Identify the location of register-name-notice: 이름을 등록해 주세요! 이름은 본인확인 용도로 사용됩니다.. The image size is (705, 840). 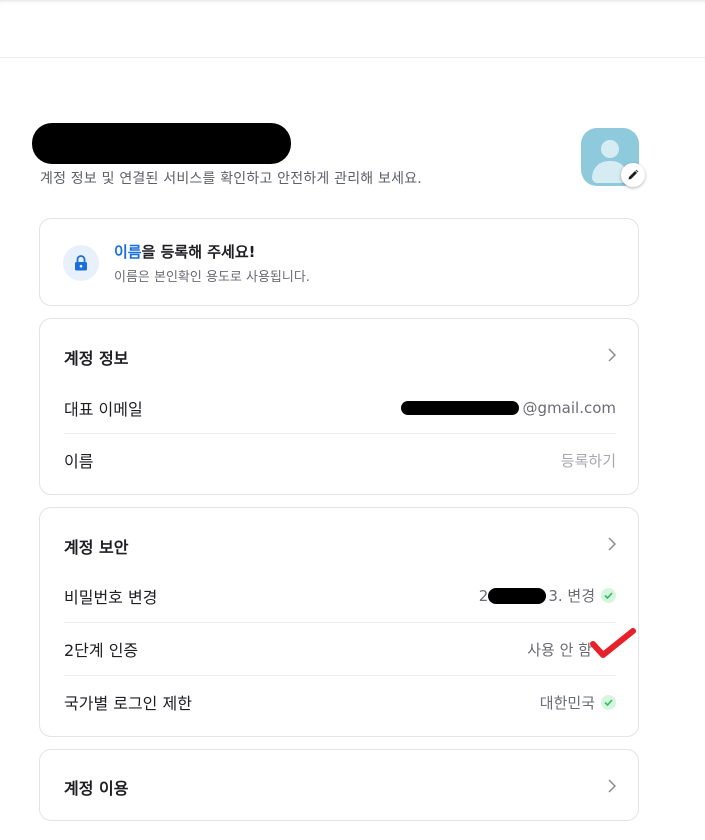
(339, 262).